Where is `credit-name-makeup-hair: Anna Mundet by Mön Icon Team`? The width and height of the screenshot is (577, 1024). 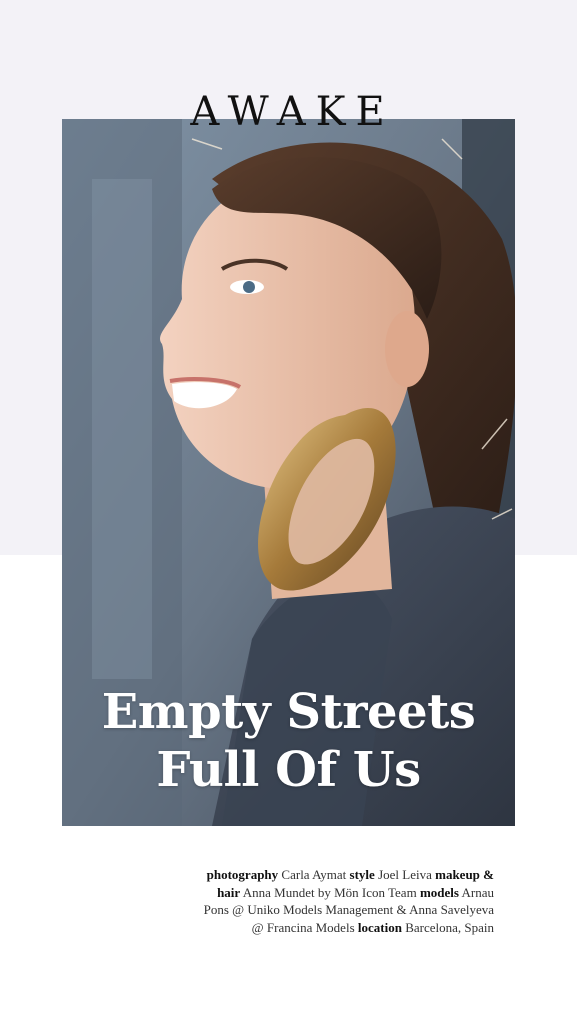 credit-name-makeup-hair: Anna Mundet by Mön Icon Team is located at coordinates (329, 892).